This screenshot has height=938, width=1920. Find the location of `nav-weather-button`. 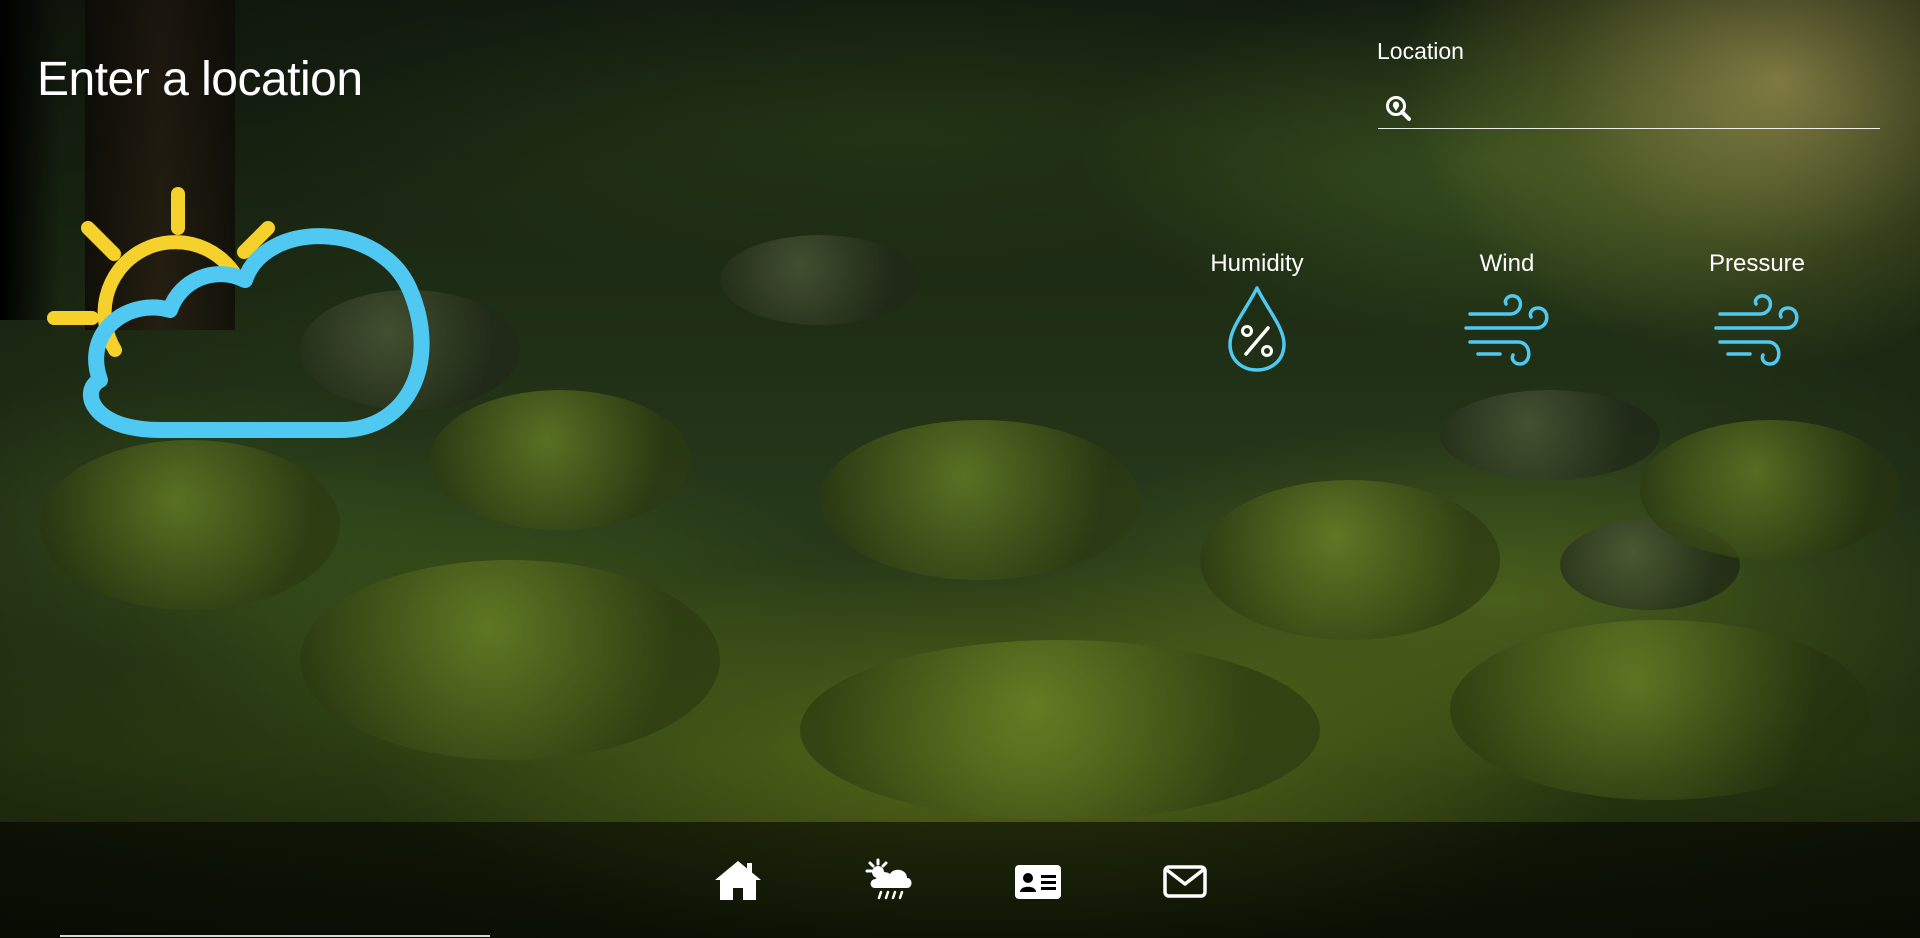

nav-weather-button is located at coordinates (888, 881).